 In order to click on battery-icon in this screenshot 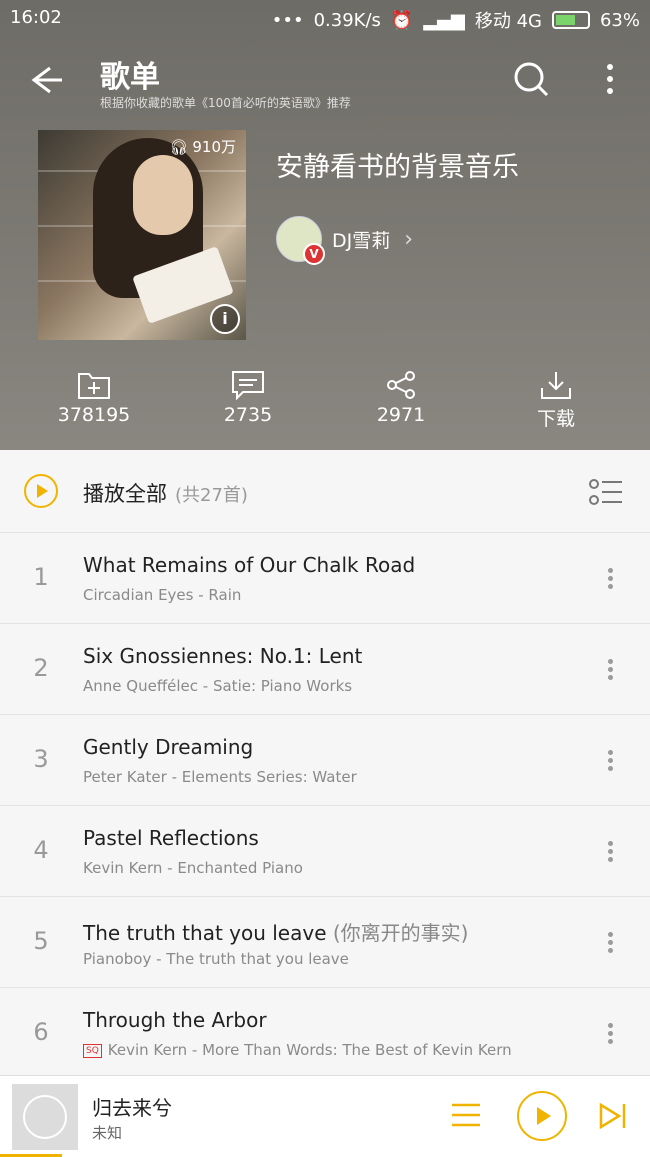, I will do `click(570, 20)`.